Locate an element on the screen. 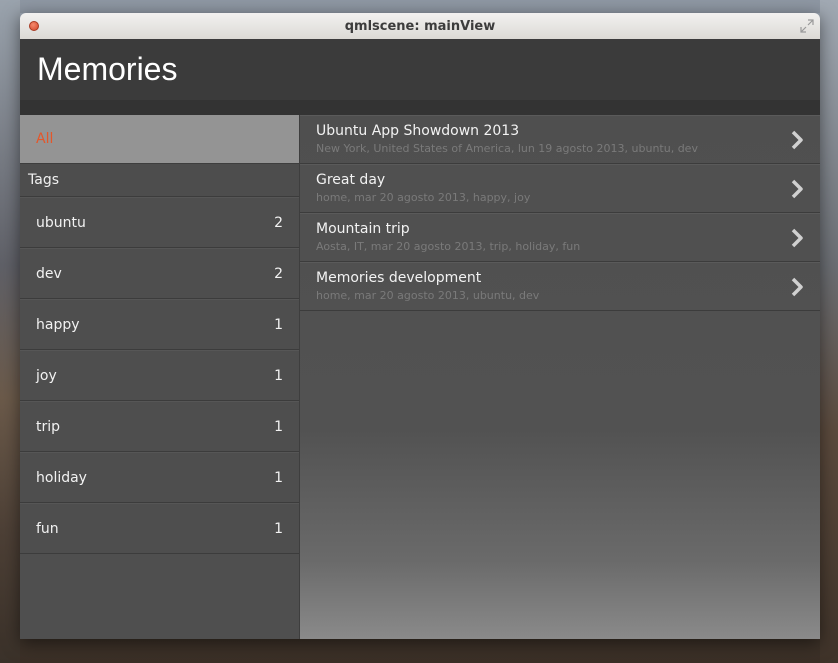  sidebar-item-tag: ubuntu 2 is located at coordinates (159, 222).